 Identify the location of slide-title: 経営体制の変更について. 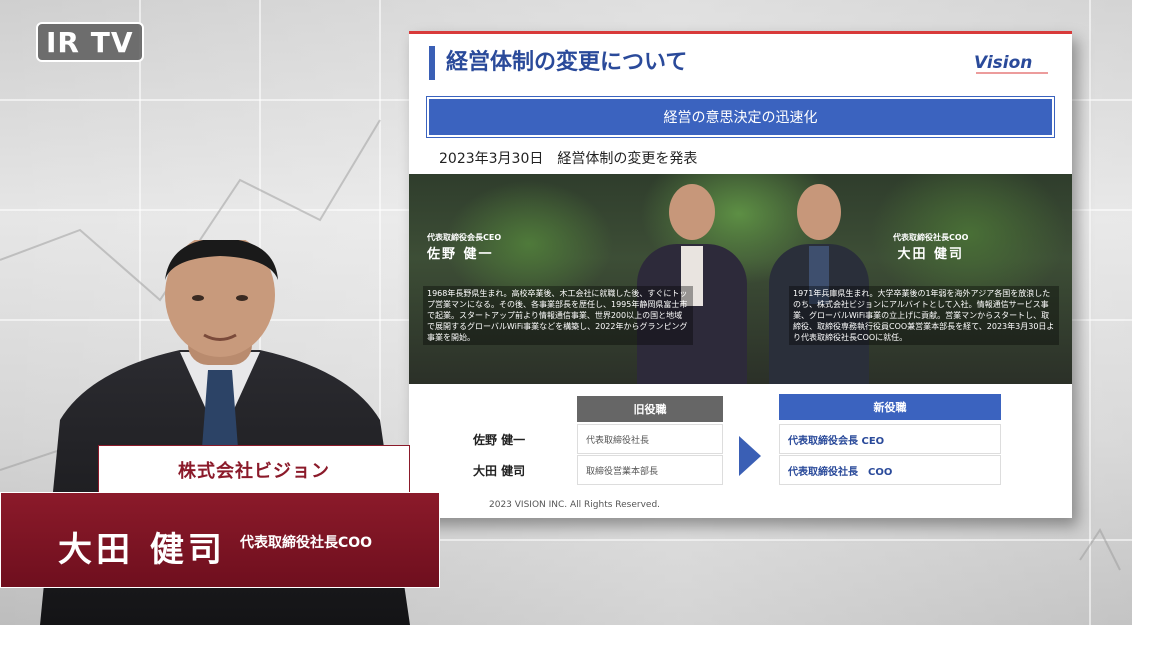
(567, 62).